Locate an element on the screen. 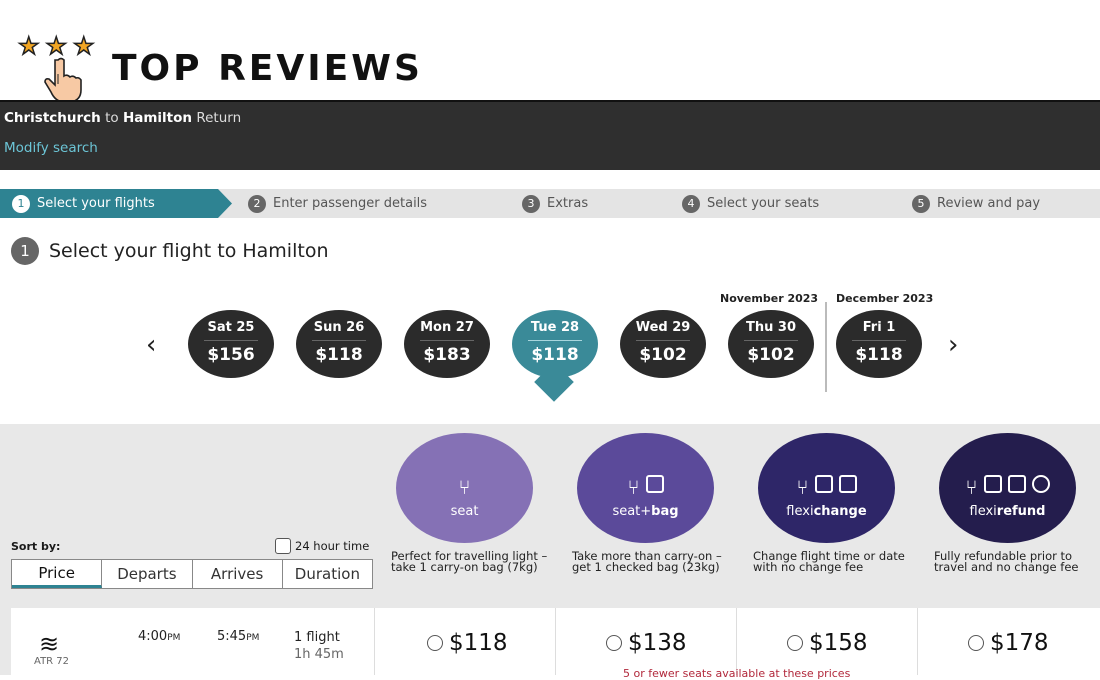 This screenshot has width=1100, height=680. fare-seat: ⑂ seat is located at coordinates (464, 488).